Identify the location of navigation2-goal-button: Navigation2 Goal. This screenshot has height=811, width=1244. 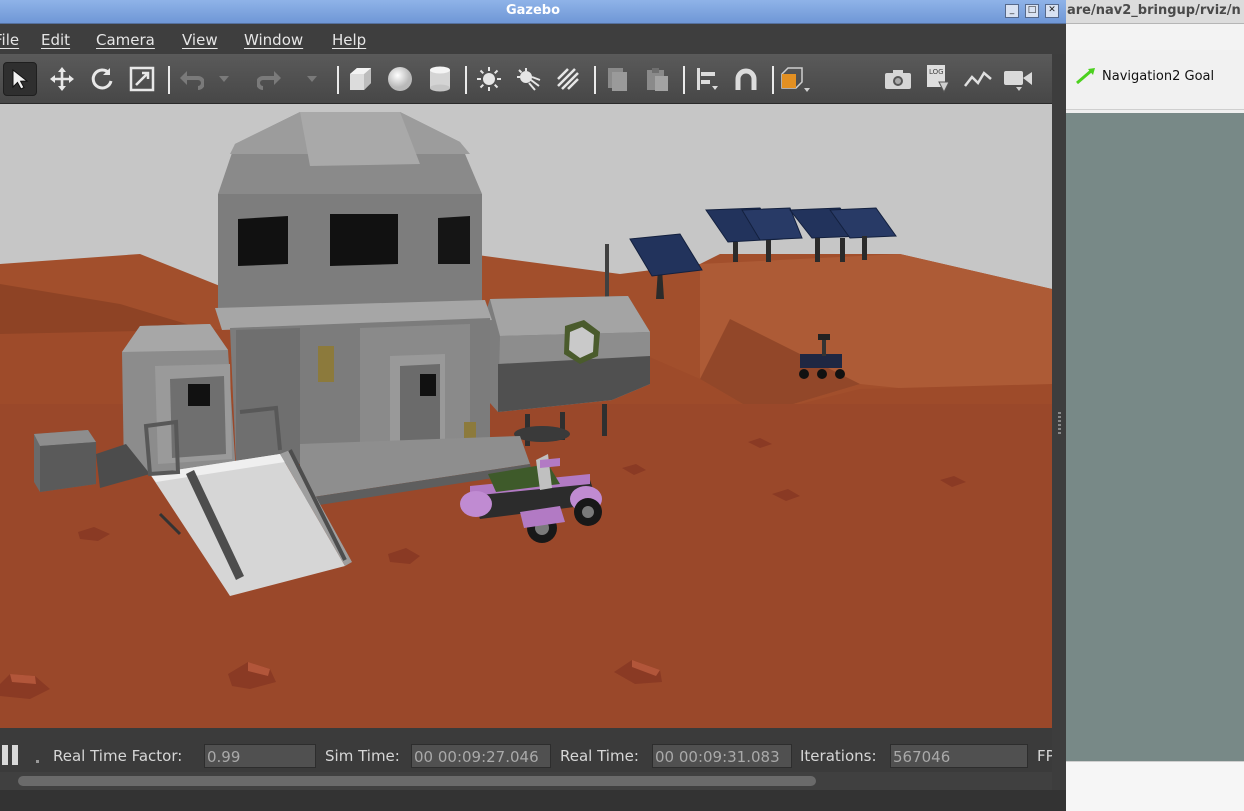
(1145, 76).